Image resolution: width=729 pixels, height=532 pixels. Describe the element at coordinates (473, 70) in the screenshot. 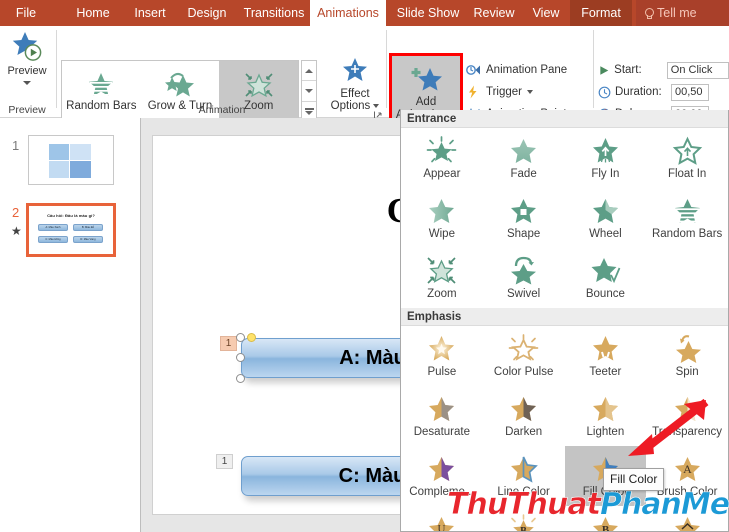

I see `animation-pane-icon` at that location.